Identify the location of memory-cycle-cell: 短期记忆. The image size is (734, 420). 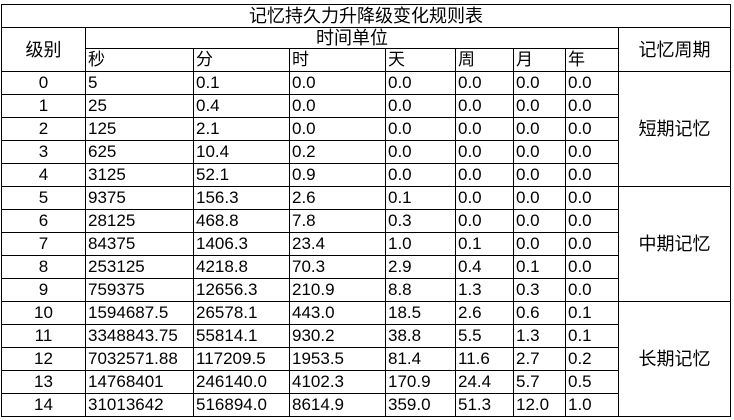
(674, 129).